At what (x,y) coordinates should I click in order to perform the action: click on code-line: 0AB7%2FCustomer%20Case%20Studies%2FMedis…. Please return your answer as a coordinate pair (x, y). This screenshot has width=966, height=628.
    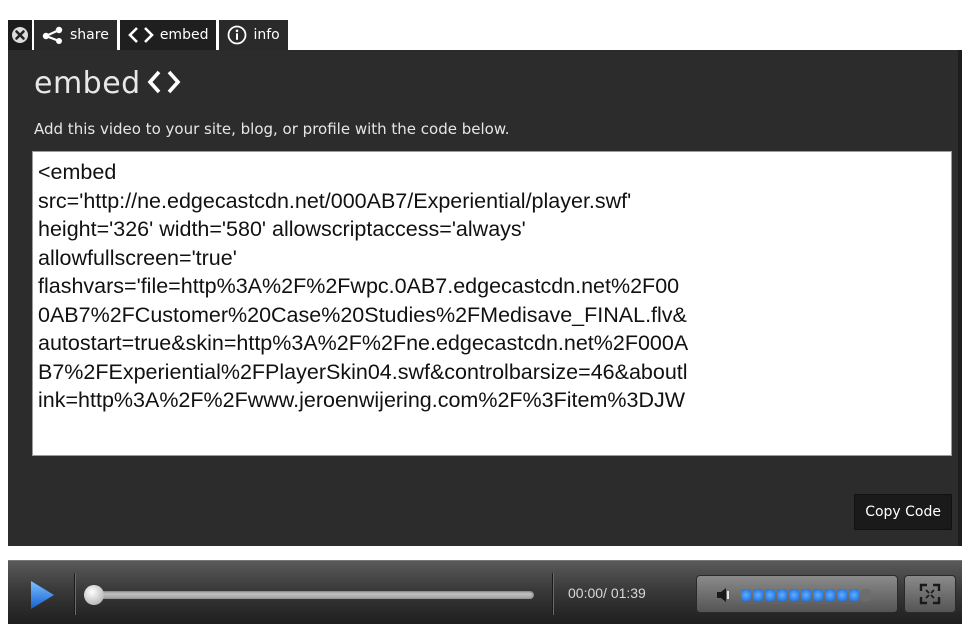
    Looking at the image, I should click on (362, 314).